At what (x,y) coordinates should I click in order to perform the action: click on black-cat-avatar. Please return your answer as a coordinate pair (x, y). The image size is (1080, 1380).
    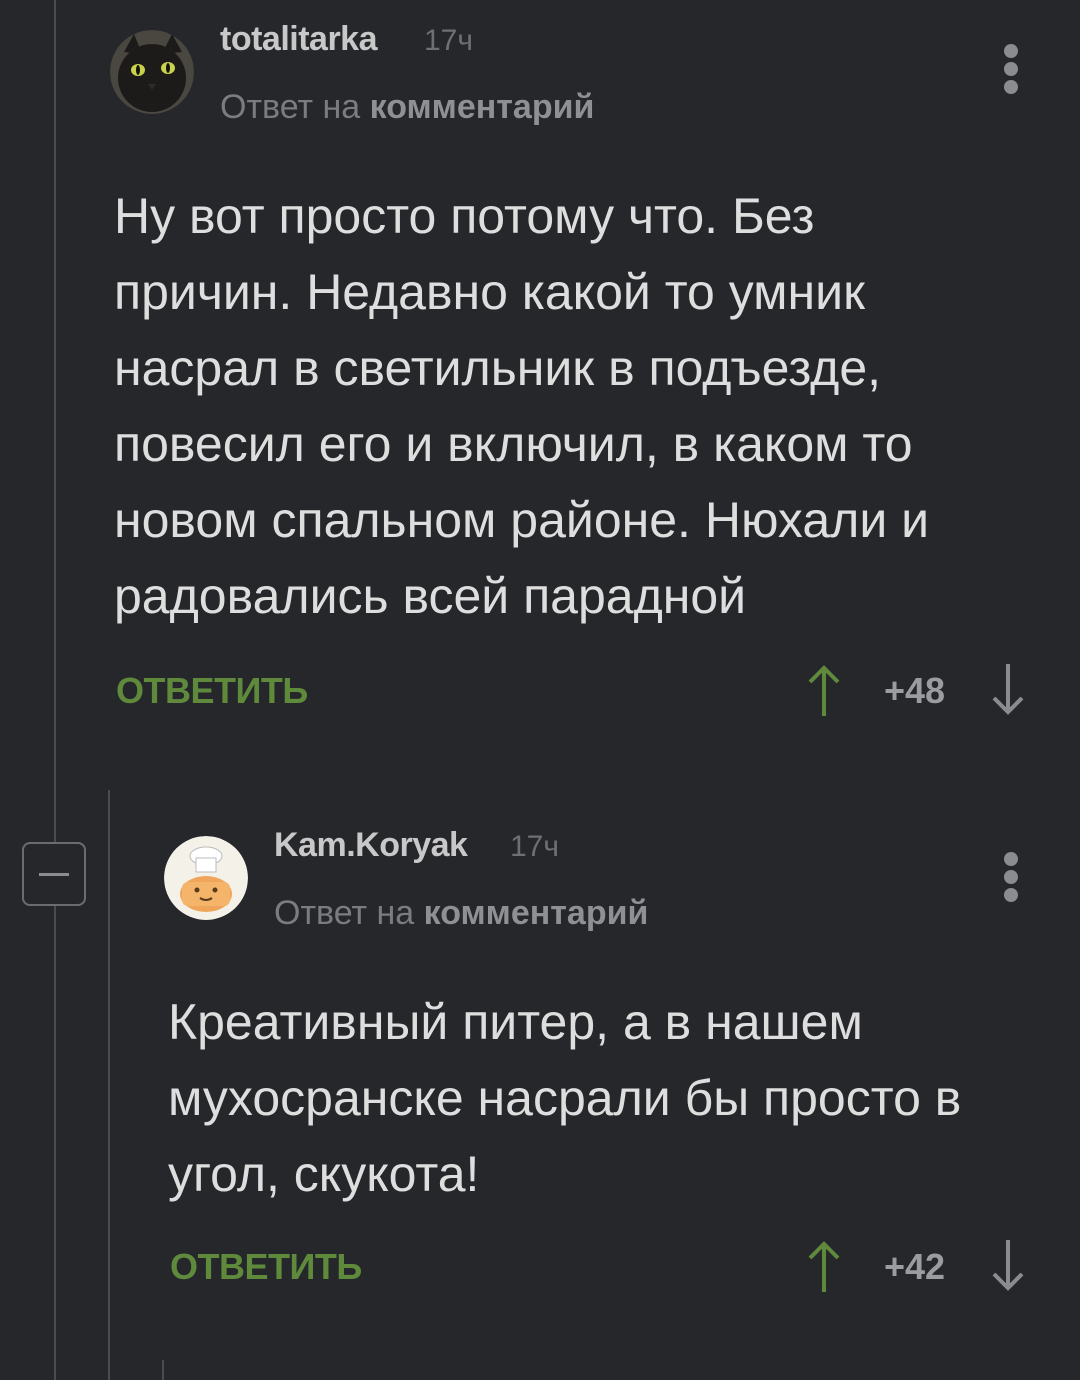
    Looking at the image, I should click on (152, 72).